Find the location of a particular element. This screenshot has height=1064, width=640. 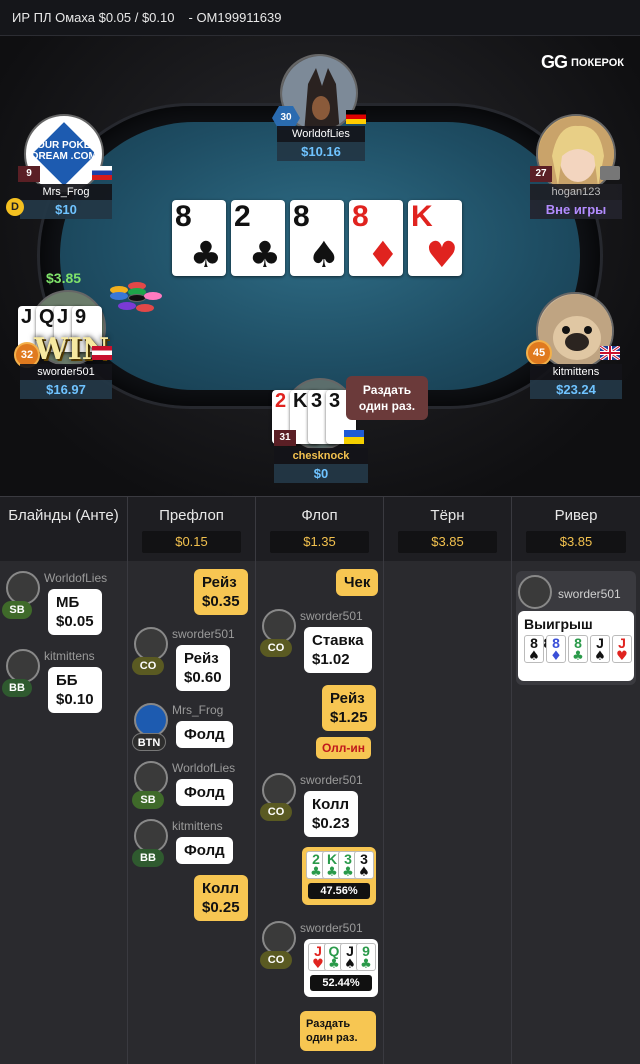

action-amount: $0.05 is located at coordinates (75, 621).